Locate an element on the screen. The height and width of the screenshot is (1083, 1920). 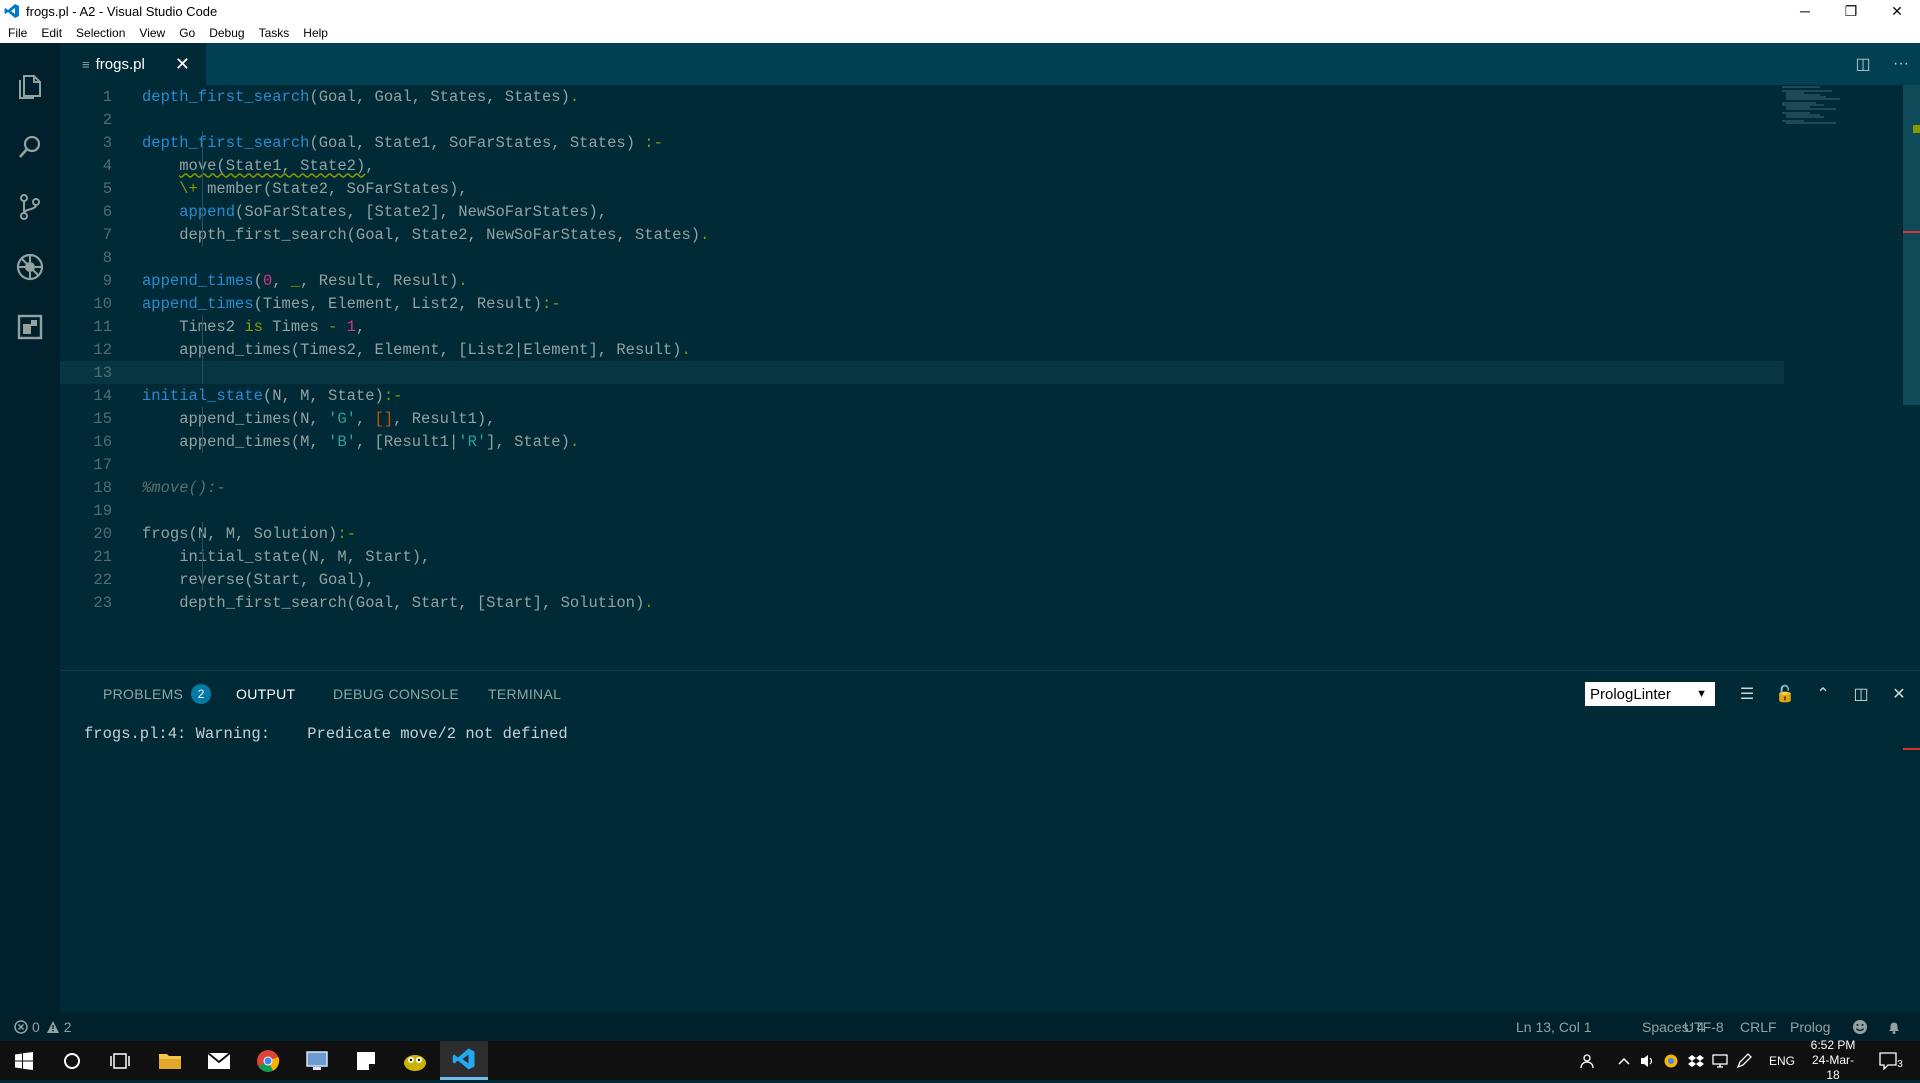
menu-help: Help is located at coordinates (314, 33).